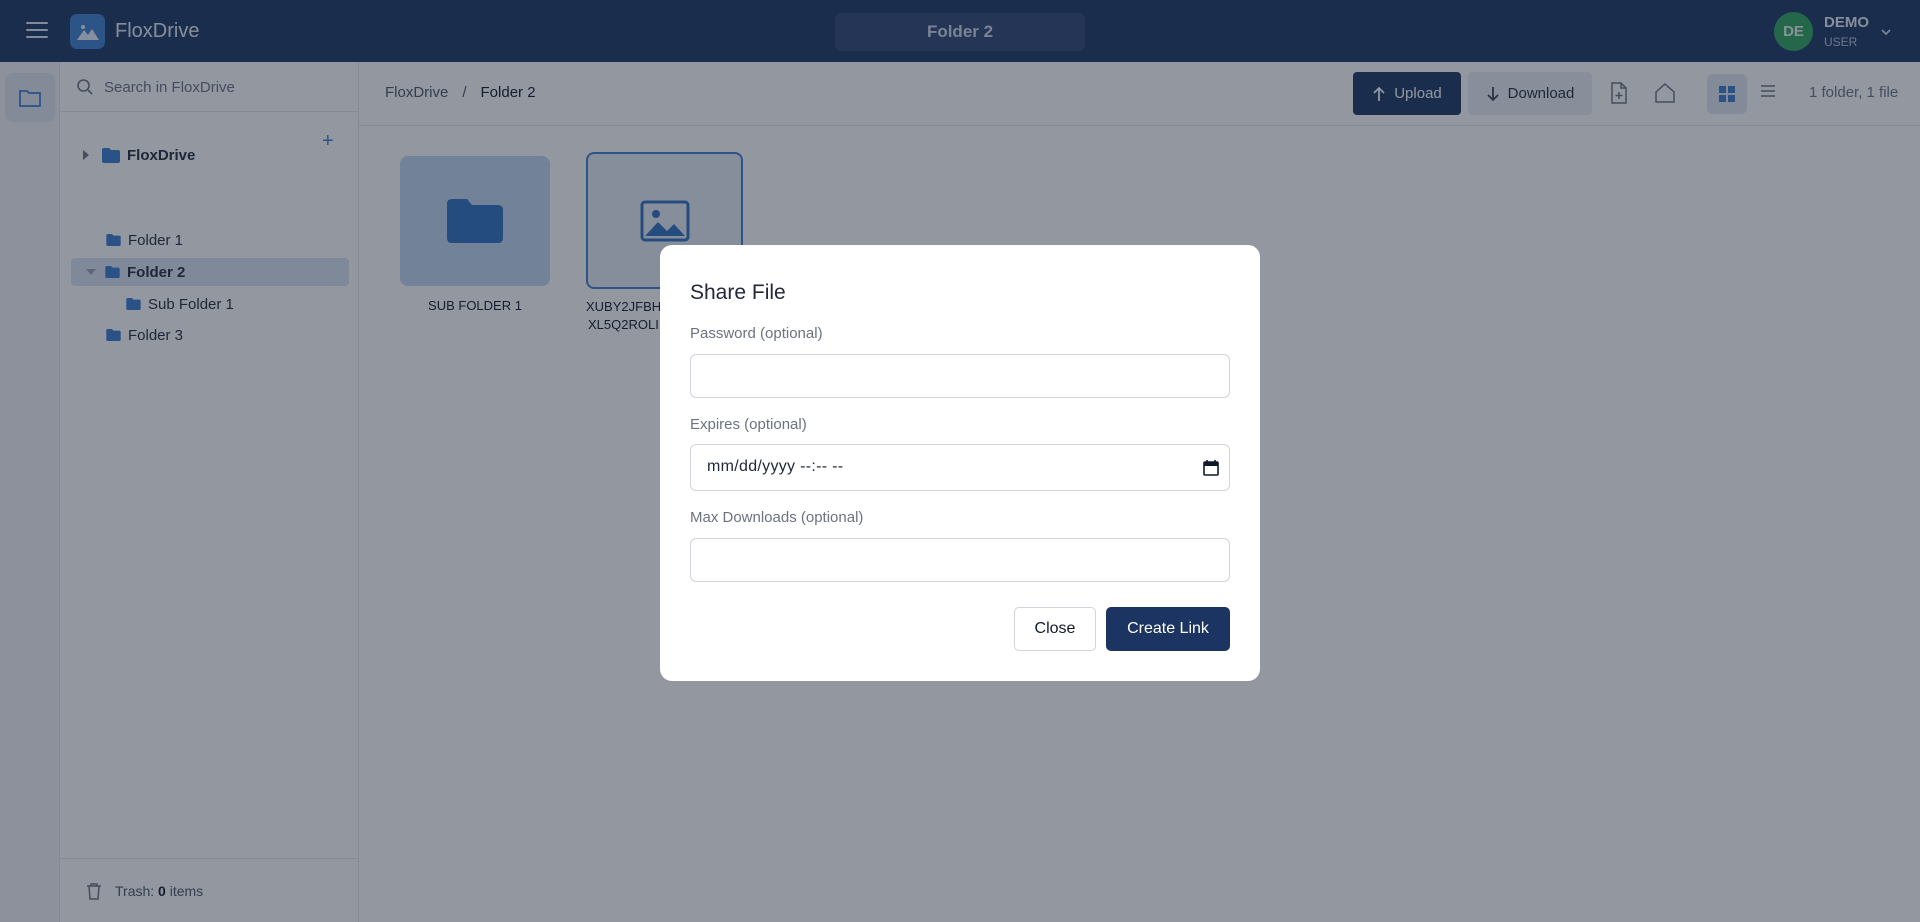 The image size is (1920, 922). I want to click on close-button: Close, so click(1055, 629).